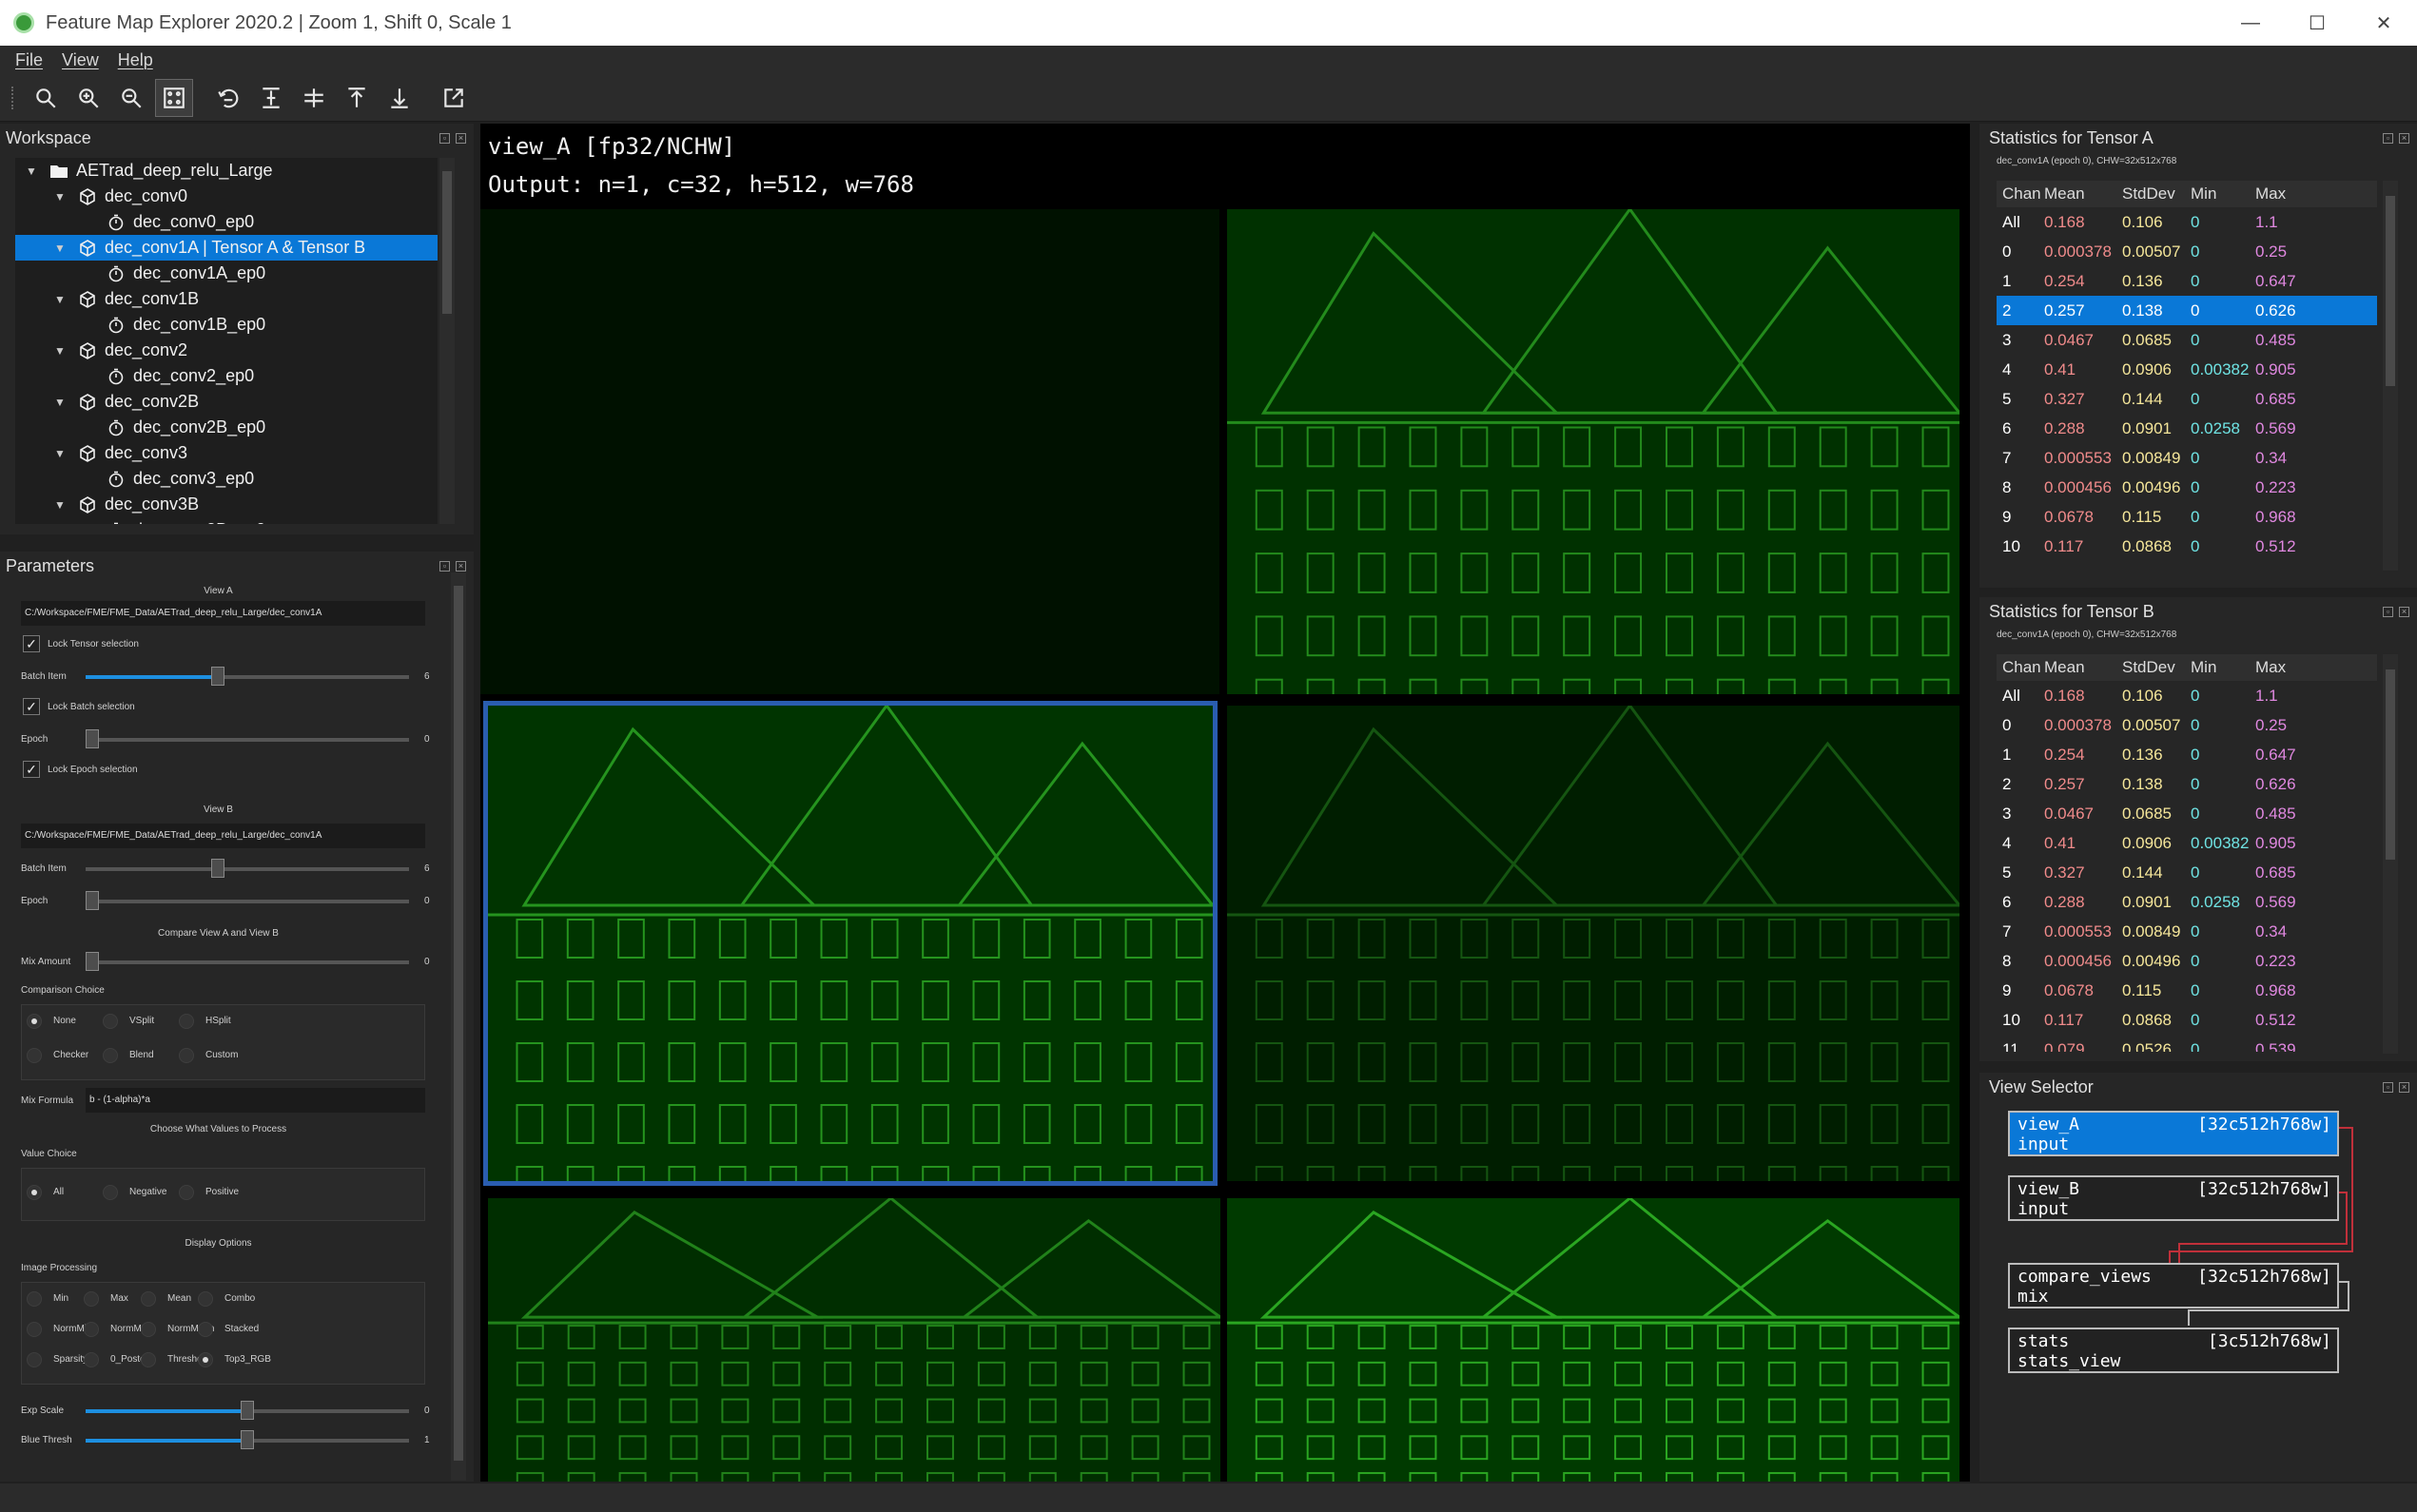 Image resolution: width=2417 pixels, height=1512 pixels. I want to click on view-node-compare-views: compare_views mix [32c512h768w], so click(2173, 1285).